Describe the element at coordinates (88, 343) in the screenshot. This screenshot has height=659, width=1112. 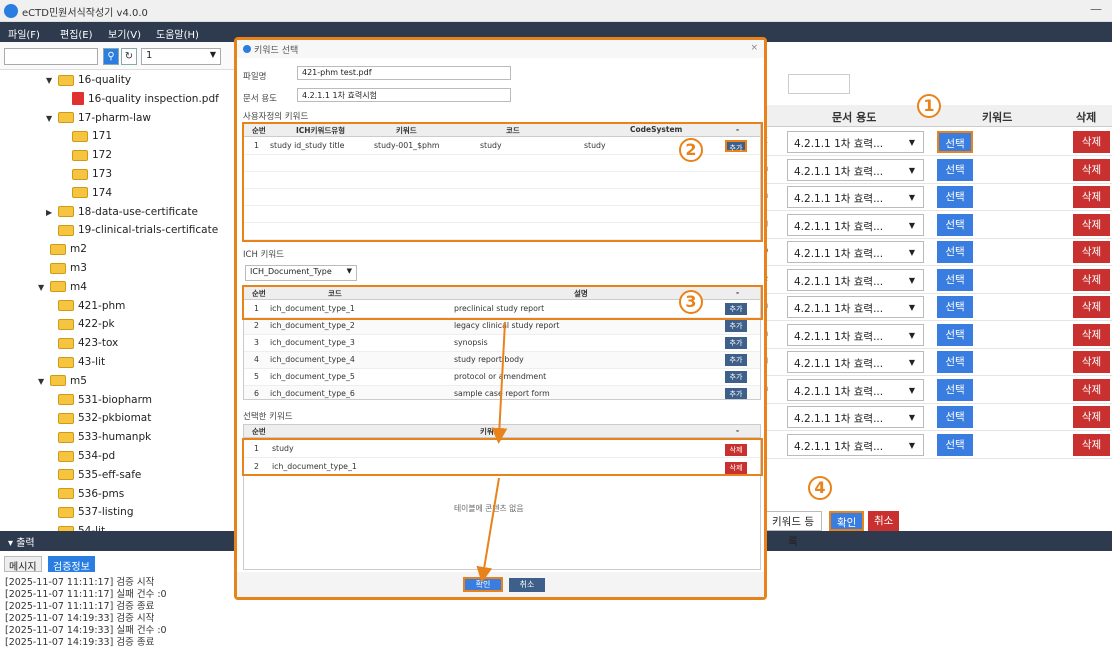
I see `tree-node: 423-tox` at that location.